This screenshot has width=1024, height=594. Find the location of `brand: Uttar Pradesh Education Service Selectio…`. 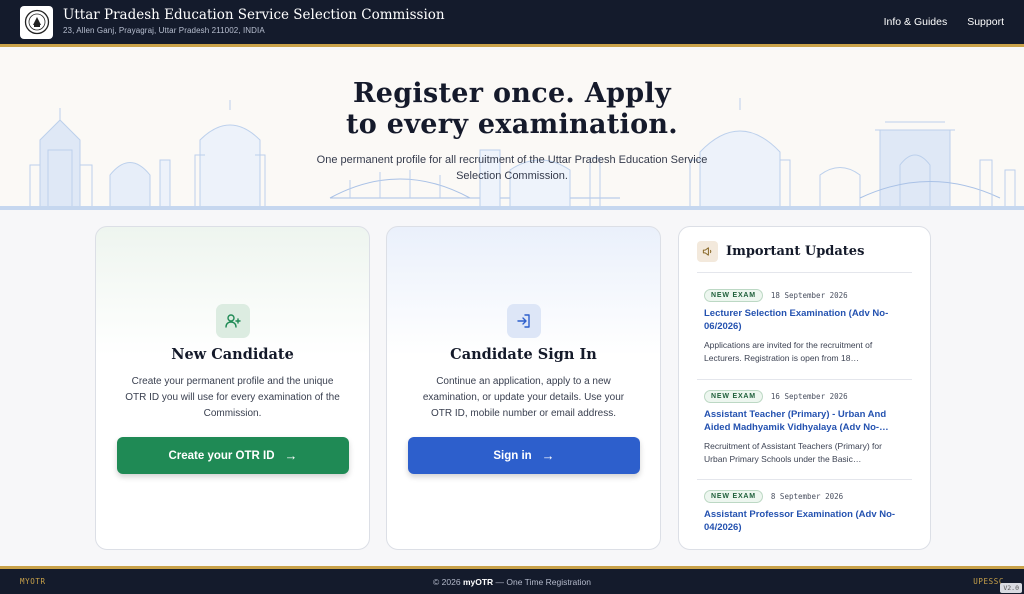

brand: Uttar Pradesh Education Service Selectio… is located at coordinates (254, 22).